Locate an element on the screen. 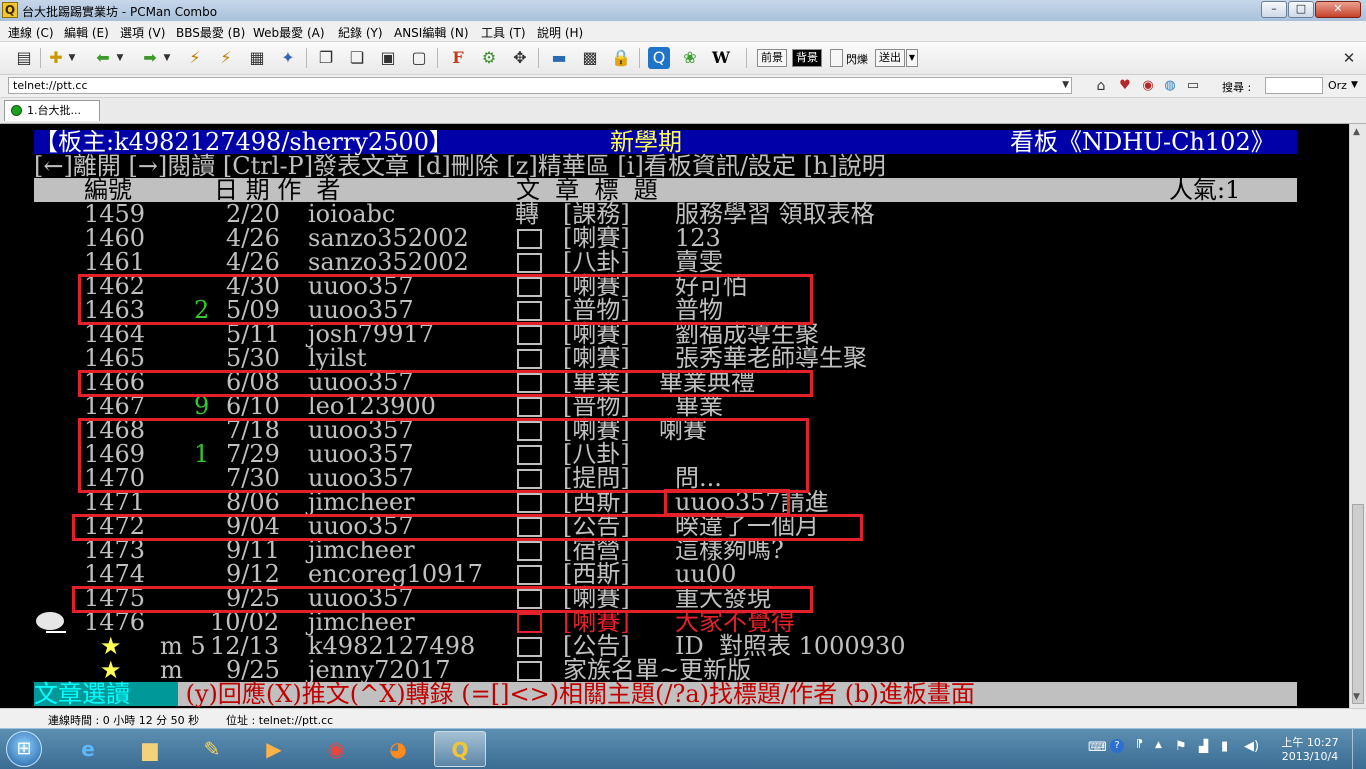 The height and width of the screenshot is (769, 1366). article-row: 1461 4/26 sanzo352002 [八卦] 賣雯 is located at coordinates (674, 262).